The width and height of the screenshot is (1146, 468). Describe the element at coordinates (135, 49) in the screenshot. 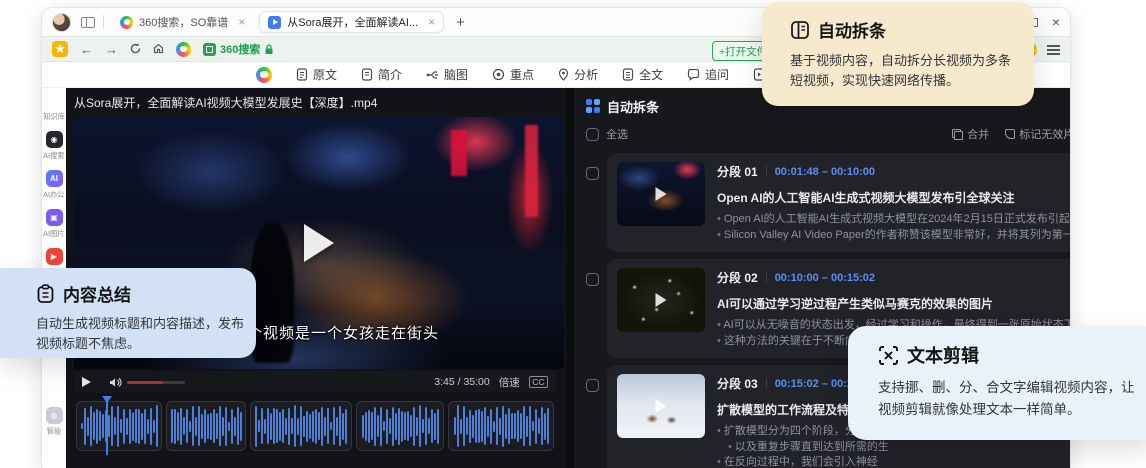

I see `reload-icon` at that location.